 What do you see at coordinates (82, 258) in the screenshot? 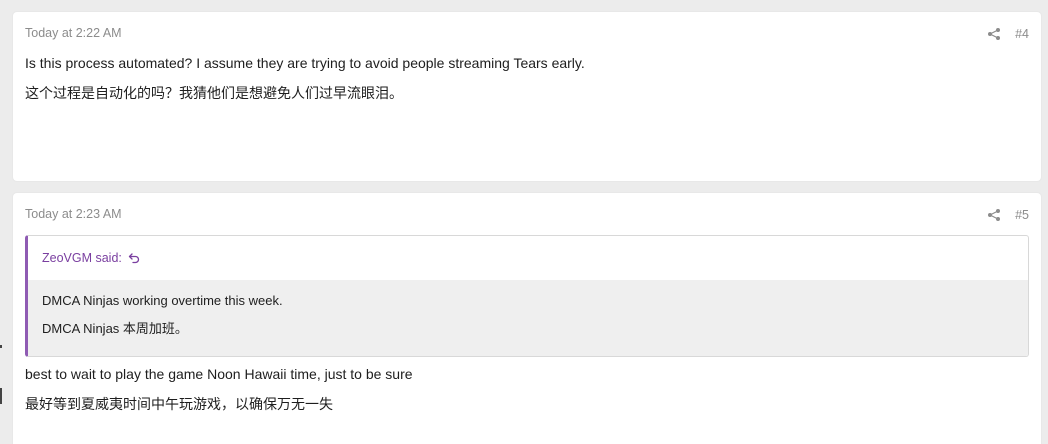
I see `quote-author-label: ZeoVGM said:` at bounding box center [82, 258].